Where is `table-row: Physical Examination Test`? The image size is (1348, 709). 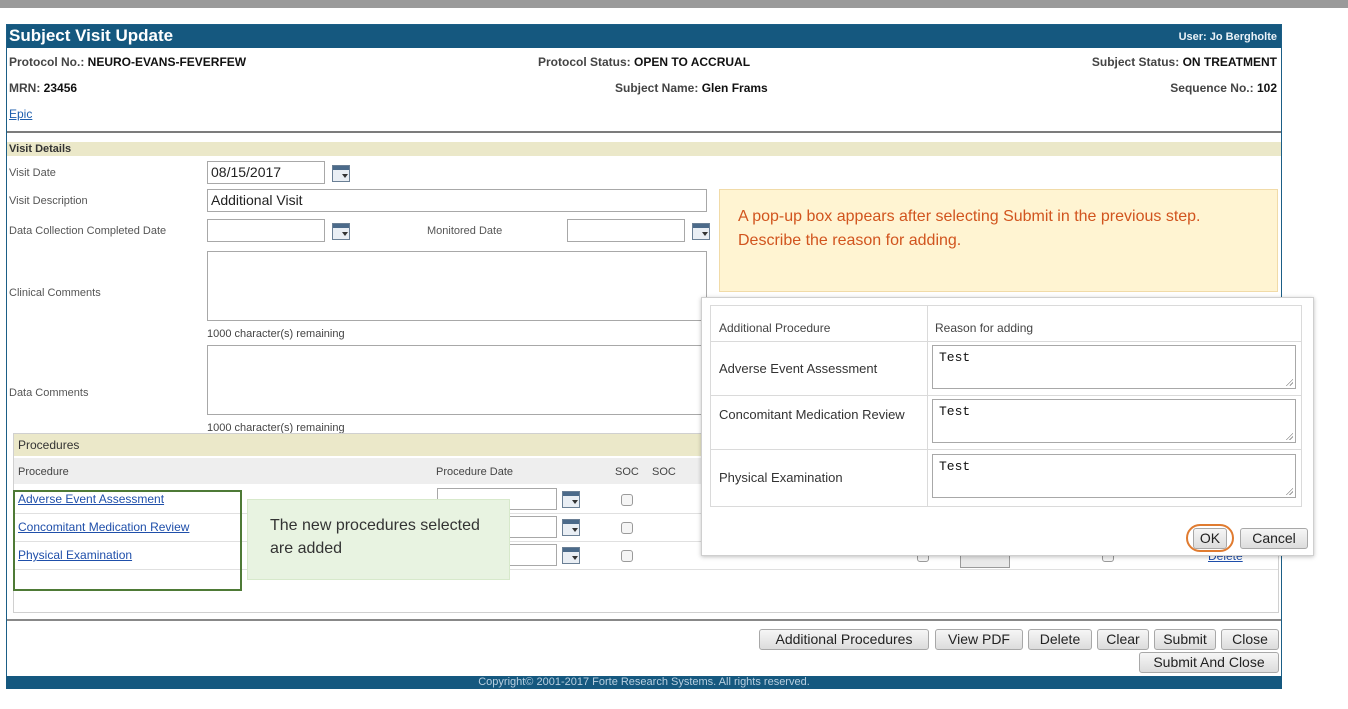
table-row: Physical Examination Test is located at coordinates (1006, 478).